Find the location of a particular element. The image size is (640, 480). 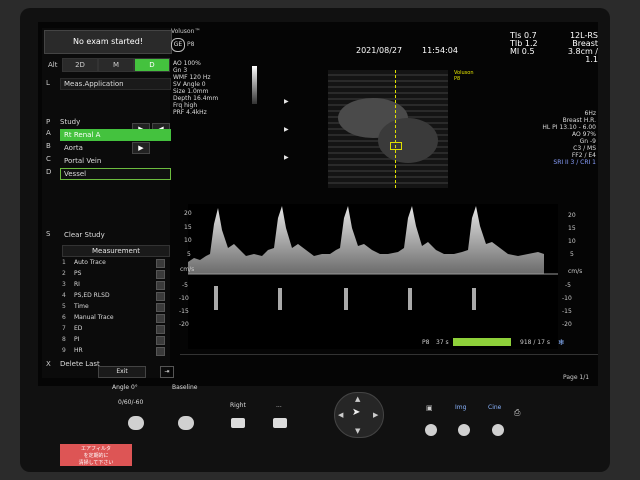

alt-label: Alt is located at coordinates (53, 65).